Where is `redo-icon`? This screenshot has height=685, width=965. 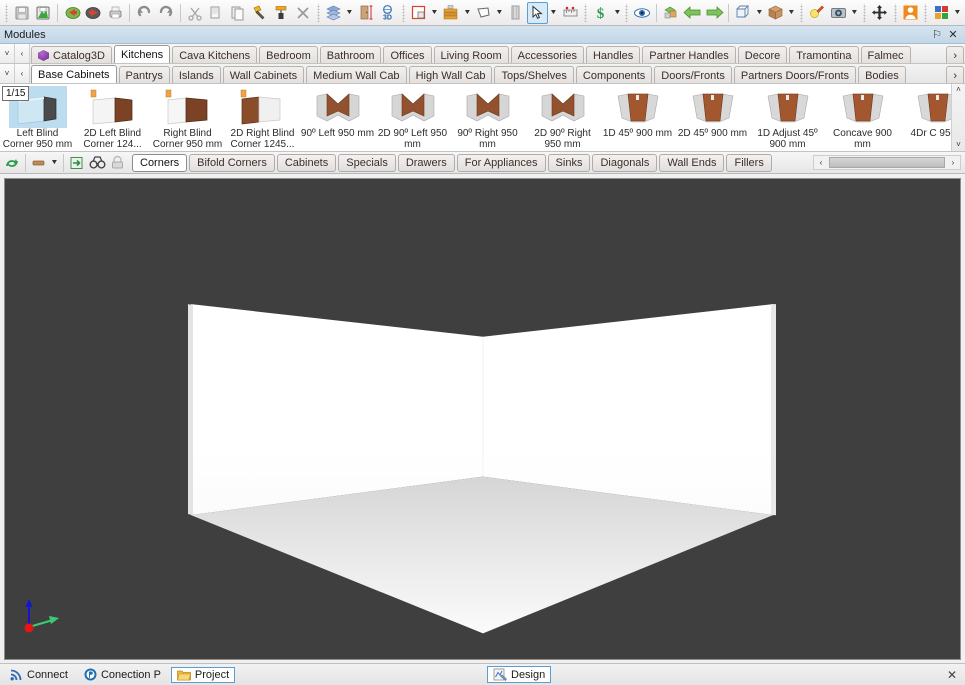
redo-icon is located at coordinates (166, 13).